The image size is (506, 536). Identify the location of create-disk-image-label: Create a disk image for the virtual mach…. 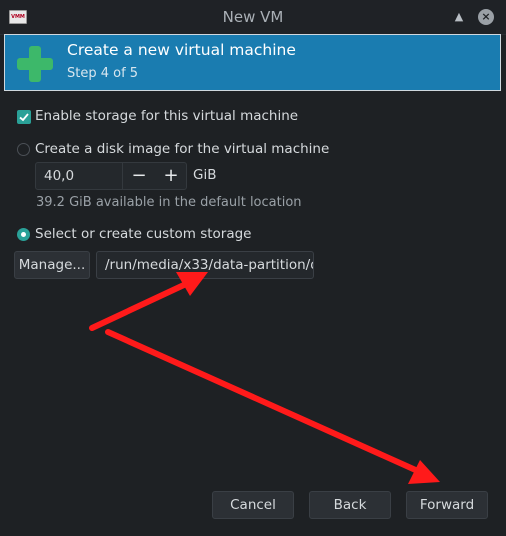
(182, 149).